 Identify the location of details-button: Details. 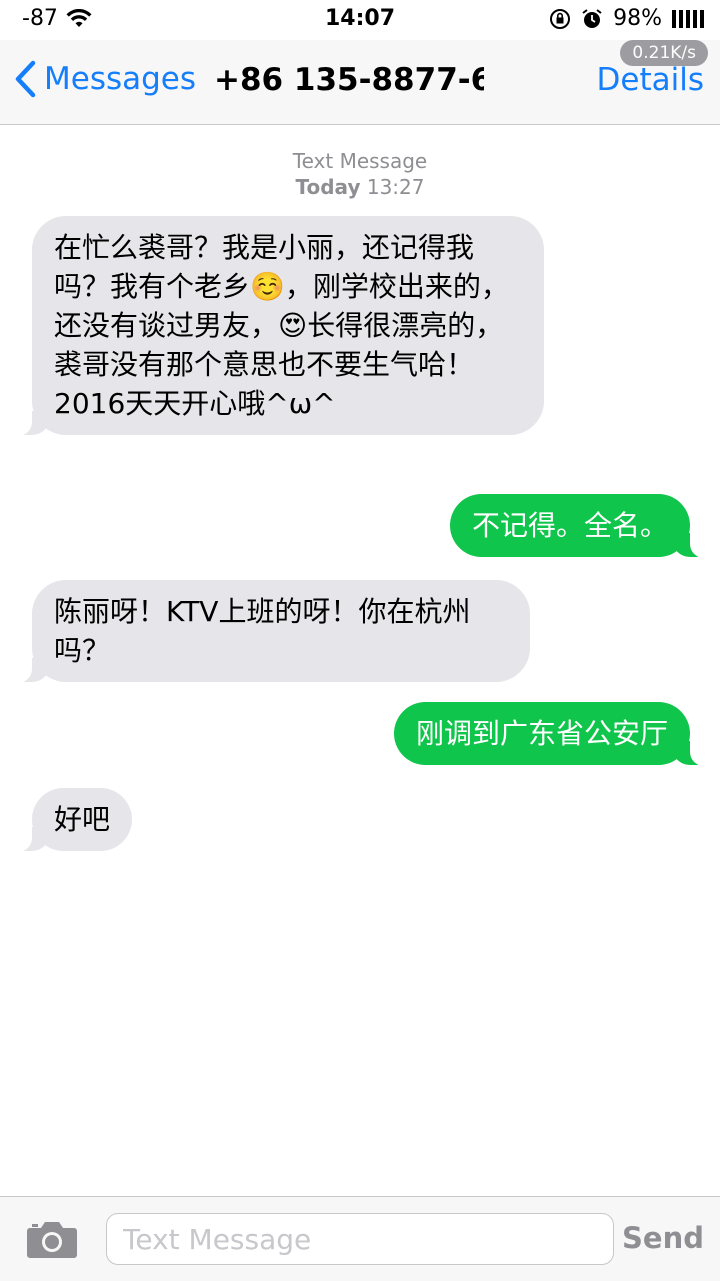
(650, 80).